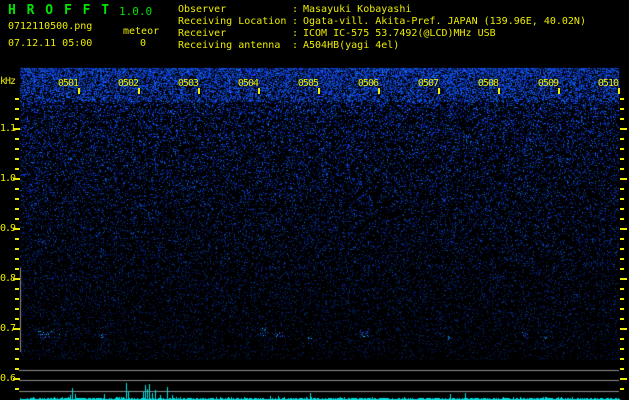 Image resolution: width=629 pixels, height=400 pixels. What do you see at coordinates (50, 43) in the screenshot?
I see `observation-timestamp: 07.12.11 05:00` at bounding box center [50, 43].